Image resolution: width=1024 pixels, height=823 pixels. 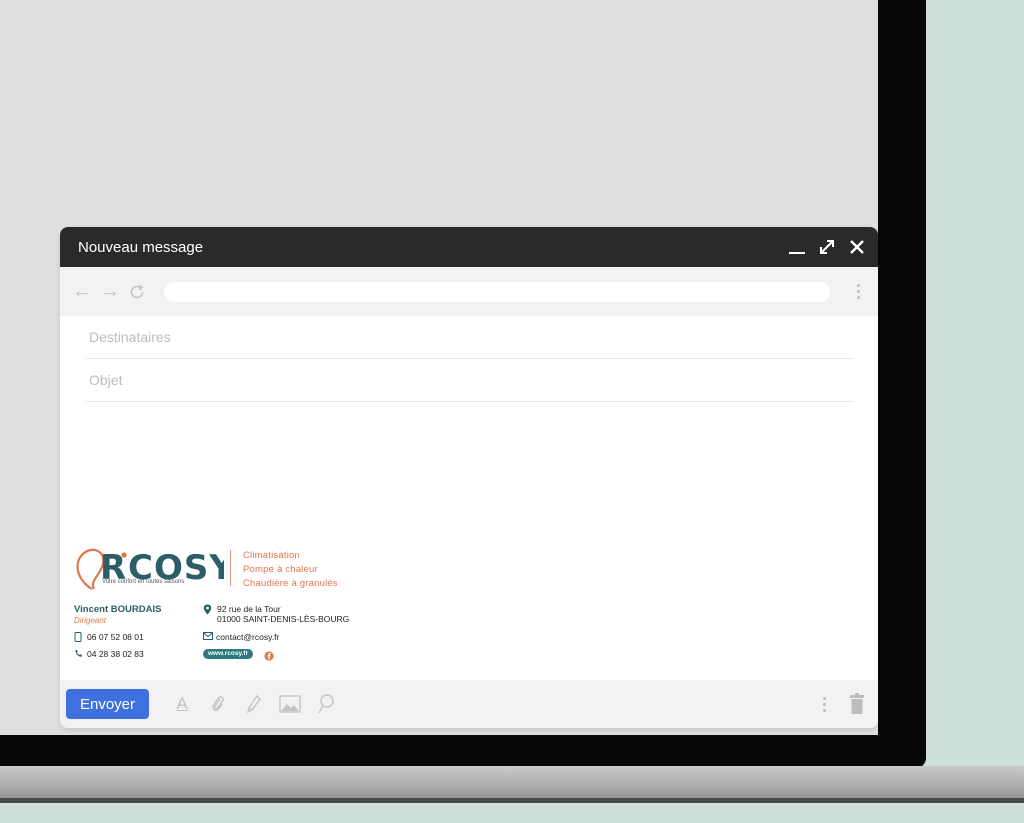 What do you see at coordinates (110, 291) in the screenshot?
I see `forward-arrow-icon: →` at bounding box center [110, 291].